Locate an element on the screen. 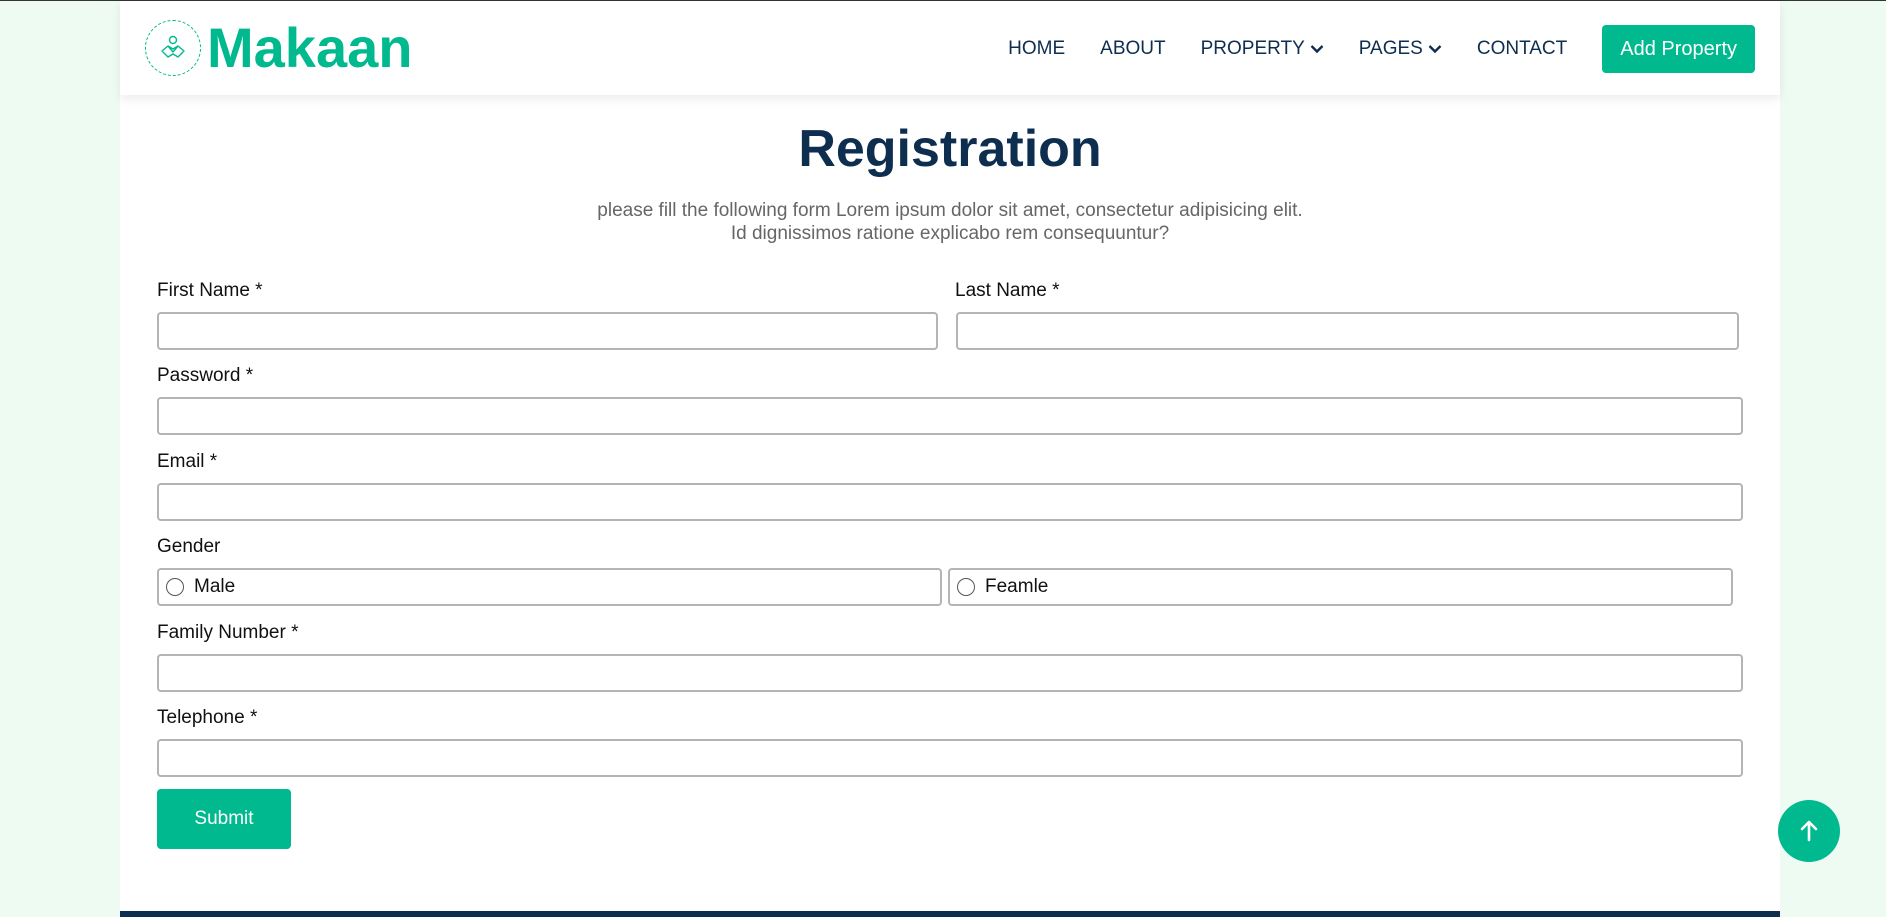 This screenshot has width=1886, height=917. first-name-label: First Name * is located at coordinates (210, 290).